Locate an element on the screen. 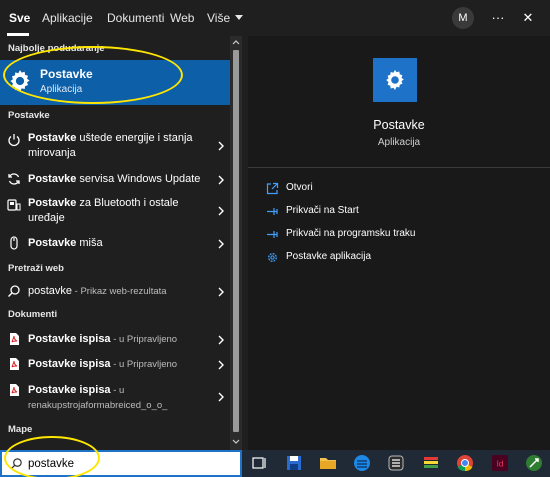 The width and height of the screenshot is (550, 477). section-best-match: Najbolje podudaranje is located at coordinates (56, 48).